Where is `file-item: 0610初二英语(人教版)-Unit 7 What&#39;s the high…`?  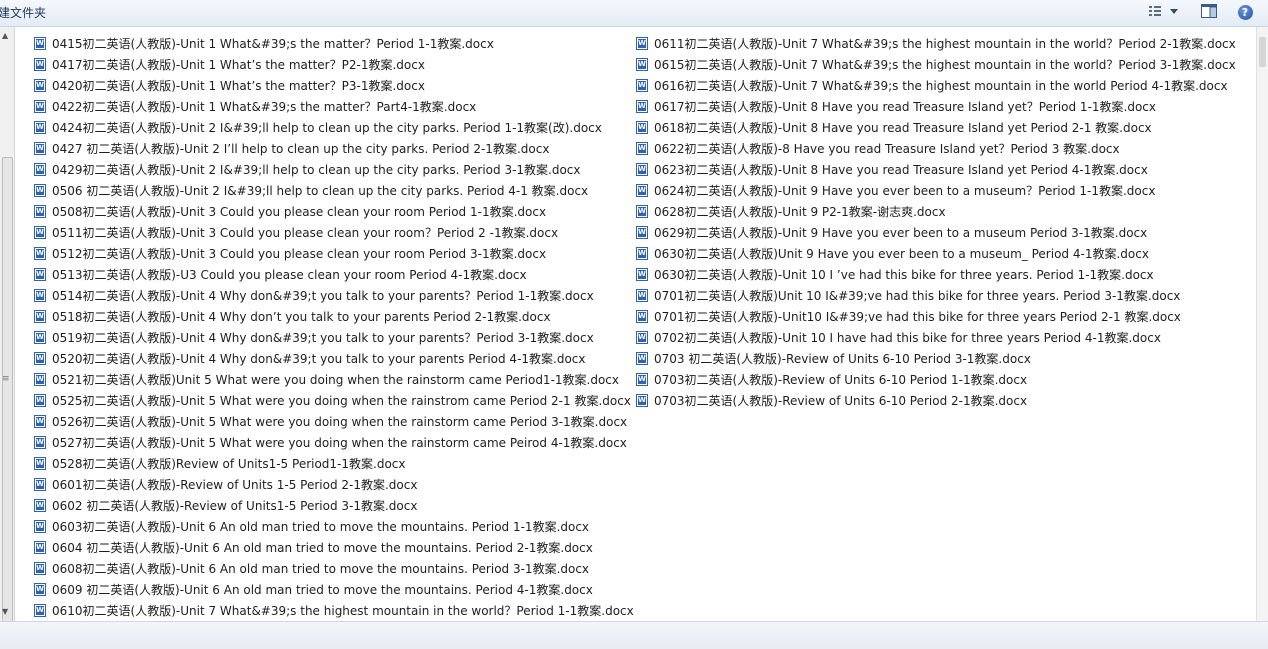
file-item: 0610初二英语(人教版)-Unit 7 What&#39;s the high… is located at coordinates (334, 610).